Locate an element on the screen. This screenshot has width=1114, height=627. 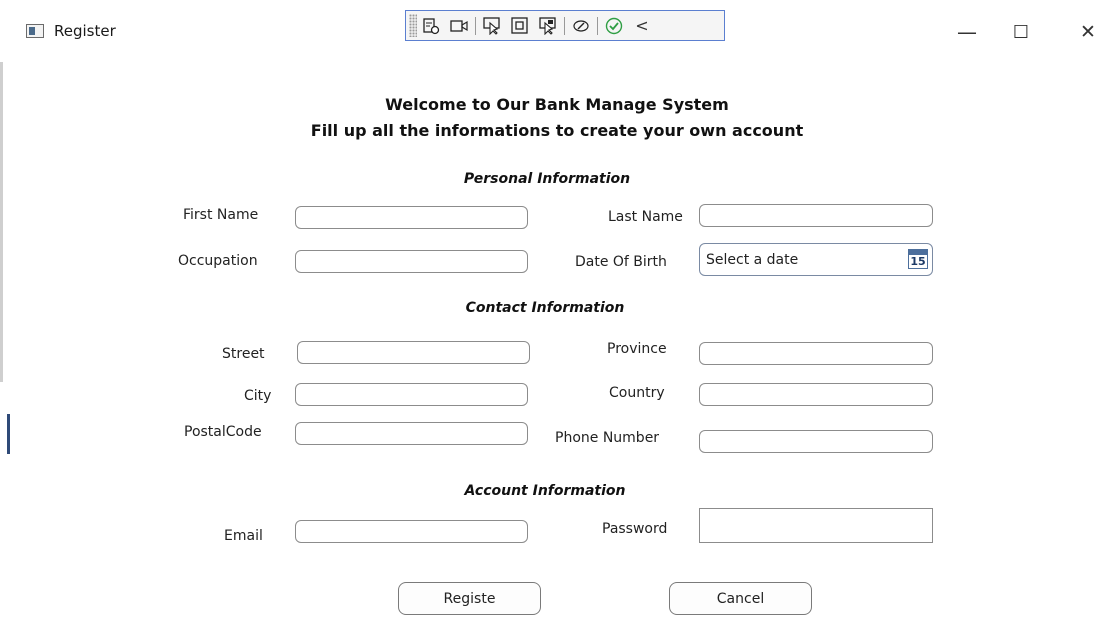
close-button: ✕ is located at coordinates (1088, 32).